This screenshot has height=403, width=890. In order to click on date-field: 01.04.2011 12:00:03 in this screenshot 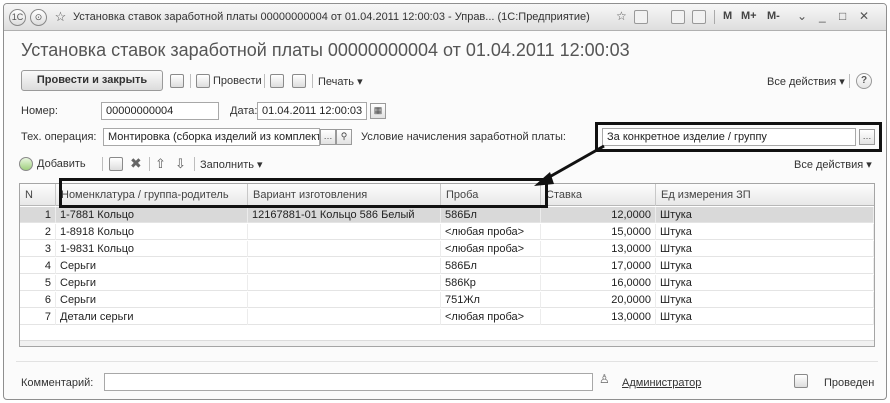, I will do `click(312, 111)`.